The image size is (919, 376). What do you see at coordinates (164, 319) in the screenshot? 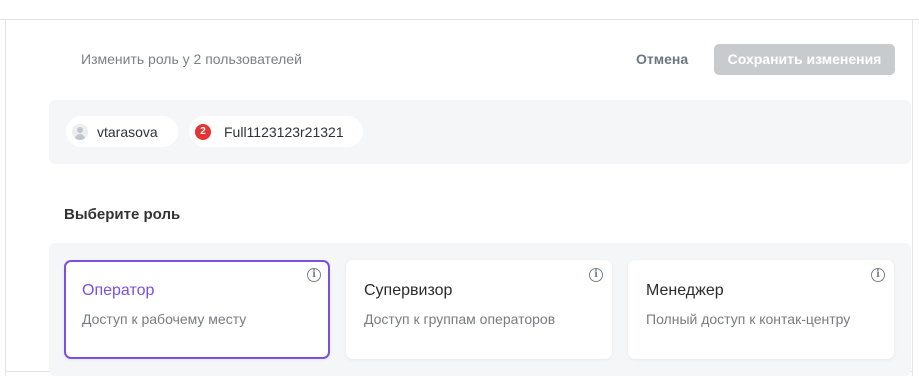
I see `role-description: Доступ к рабочему месту` at bounding box center [164, 319].